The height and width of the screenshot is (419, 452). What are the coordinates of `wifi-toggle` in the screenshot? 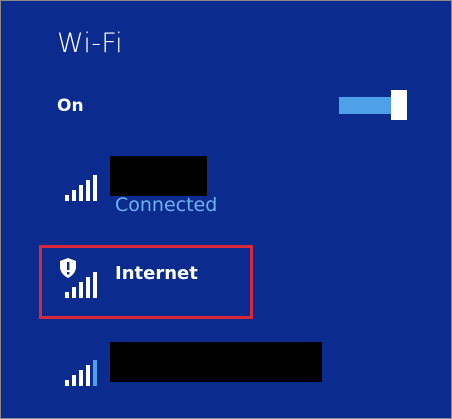 It's located at (373, 105).